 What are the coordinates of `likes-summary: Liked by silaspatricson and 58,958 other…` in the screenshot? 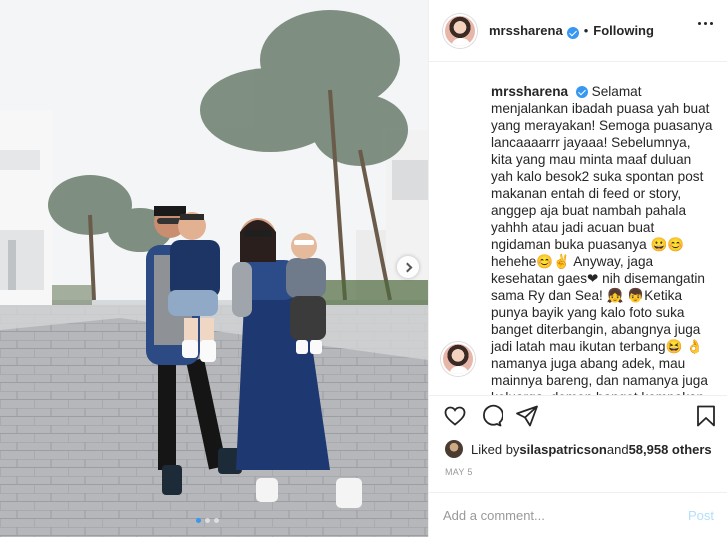 It's located at (578, 449).